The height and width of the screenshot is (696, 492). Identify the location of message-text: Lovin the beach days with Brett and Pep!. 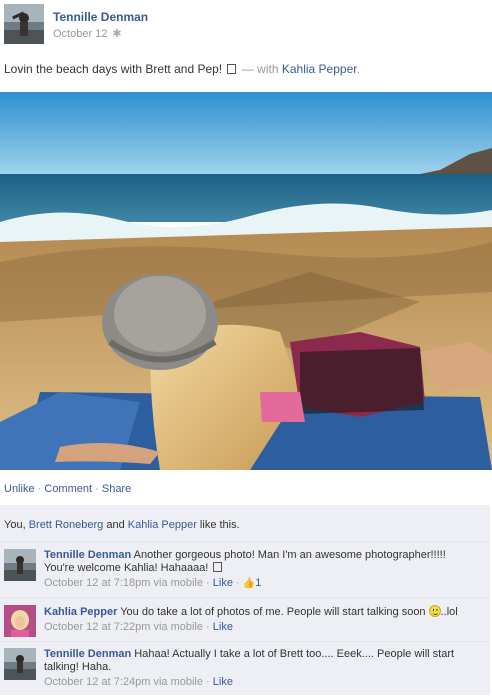
(113, 69).